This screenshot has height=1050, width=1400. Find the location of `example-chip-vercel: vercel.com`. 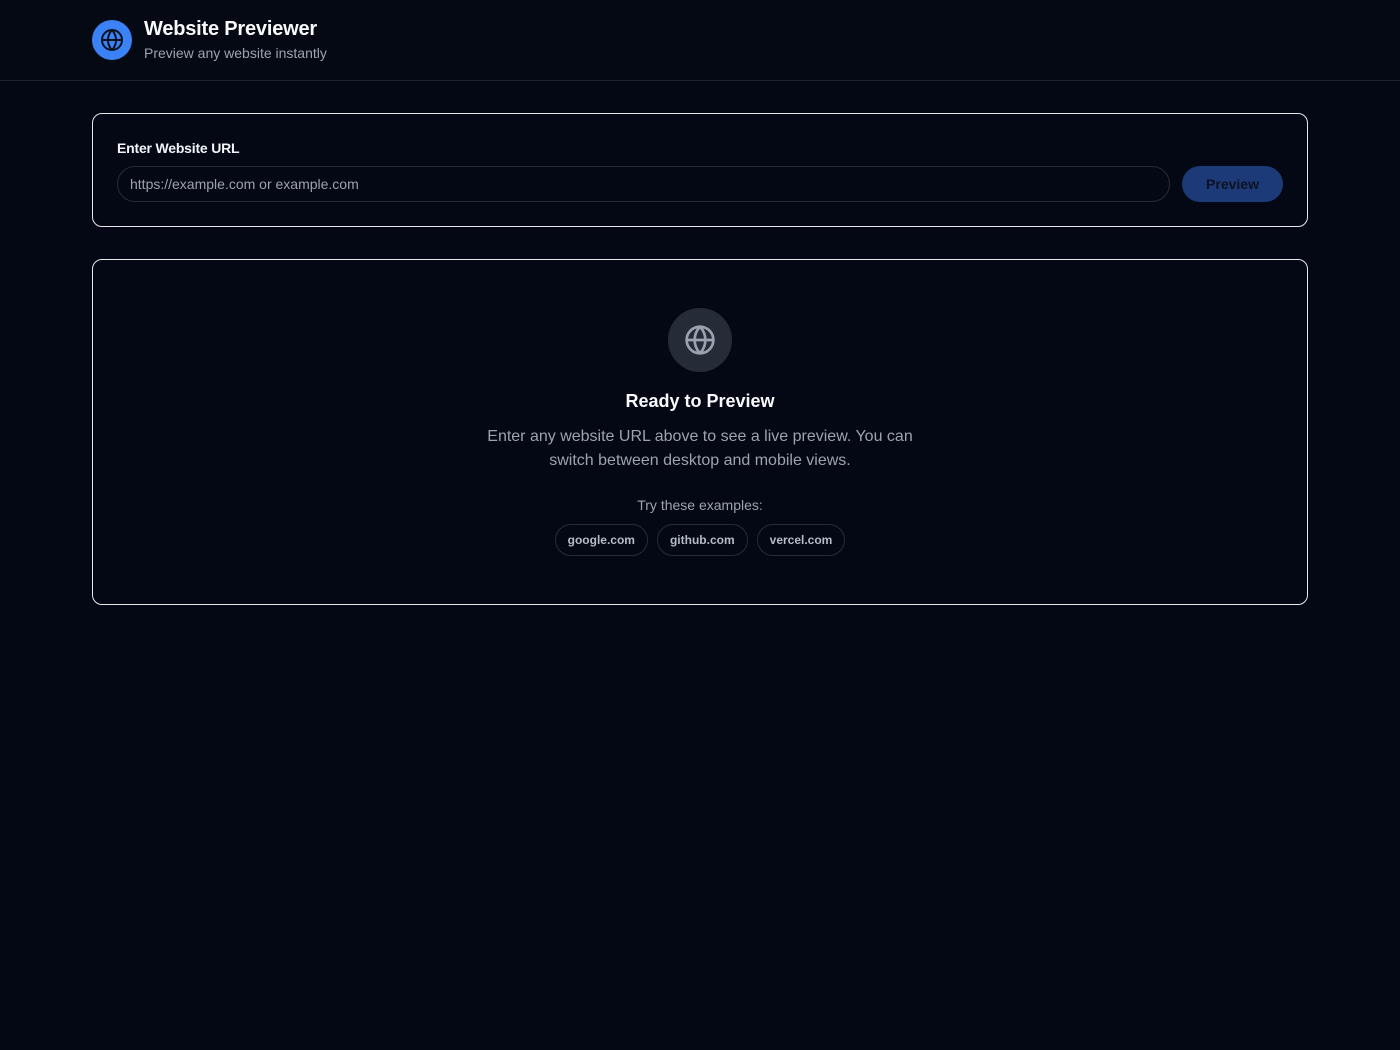

example-chip-vercel: vercel.com is located at coordinates (801, 540).